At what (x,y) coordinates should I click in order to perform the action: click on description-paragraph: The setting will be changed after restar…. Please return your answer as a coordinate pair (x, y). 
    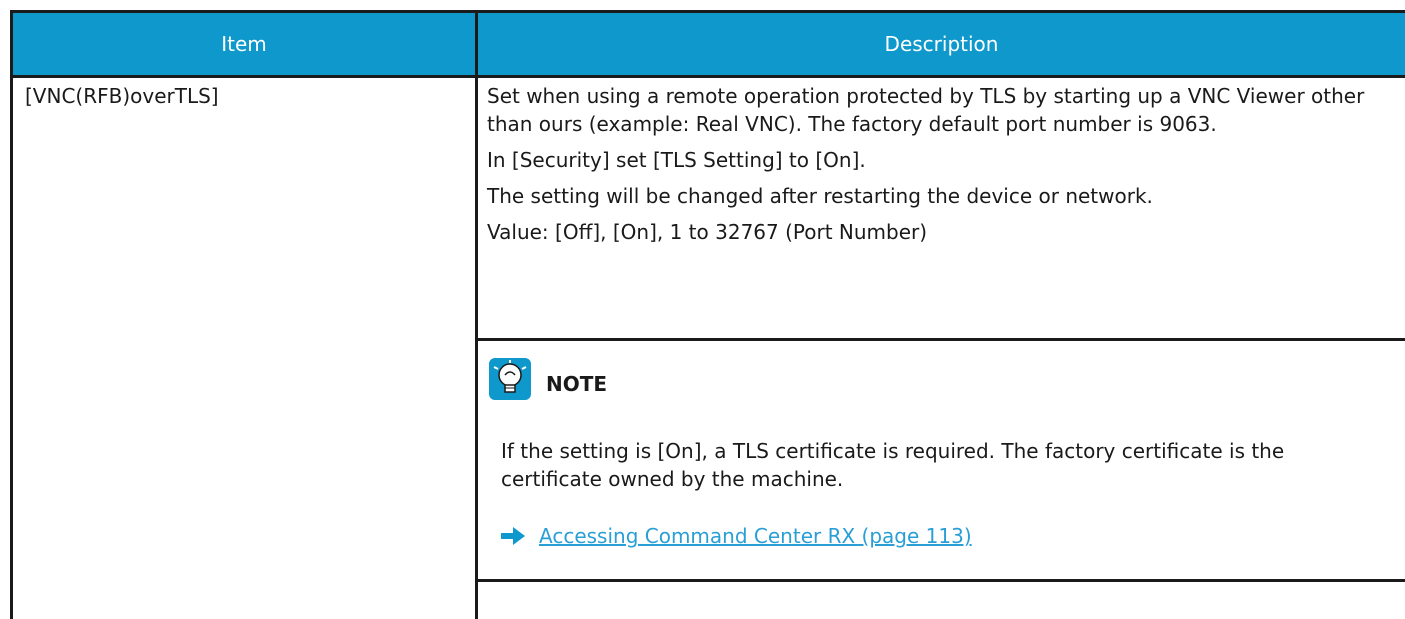
    Looking at the image, I should click on (820, 196).